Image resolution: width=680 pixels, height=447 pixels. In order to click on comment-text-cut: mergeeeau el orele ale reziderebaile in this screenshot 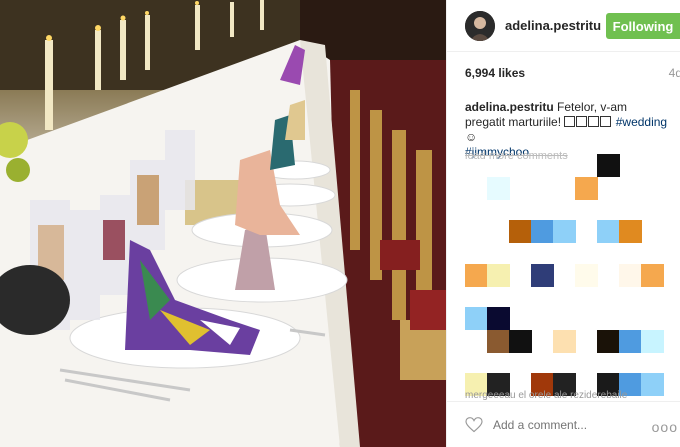, I will do `click(546, 395)`.